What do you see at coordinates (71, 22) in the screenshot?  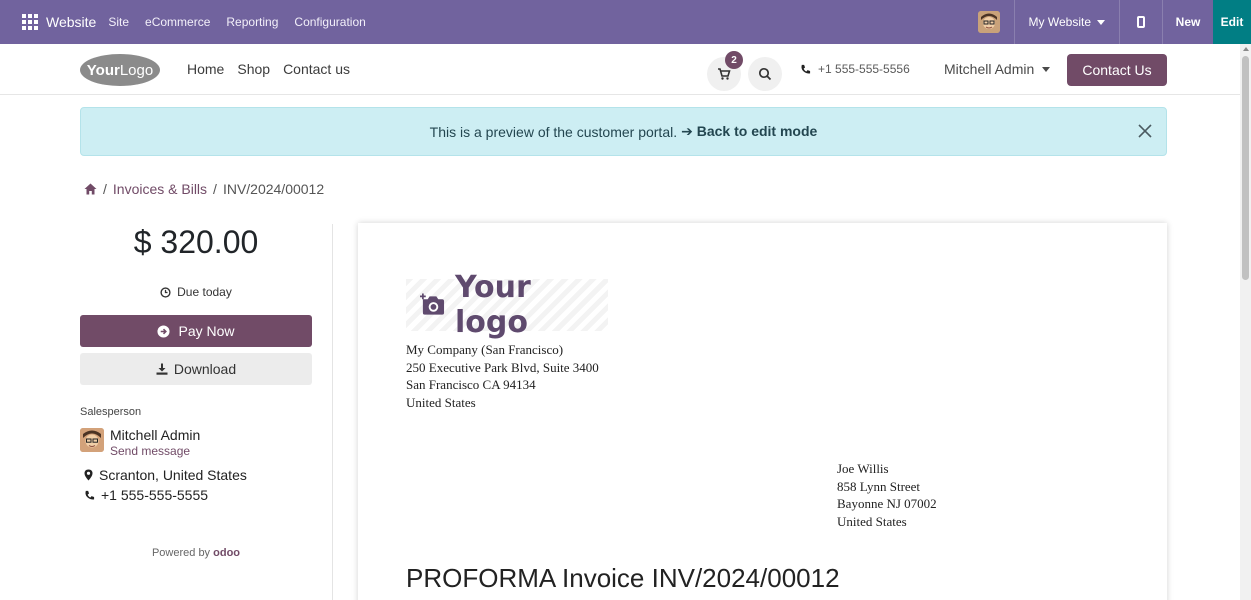 I see `app-brand: Website` at bounding box center [71, 22].